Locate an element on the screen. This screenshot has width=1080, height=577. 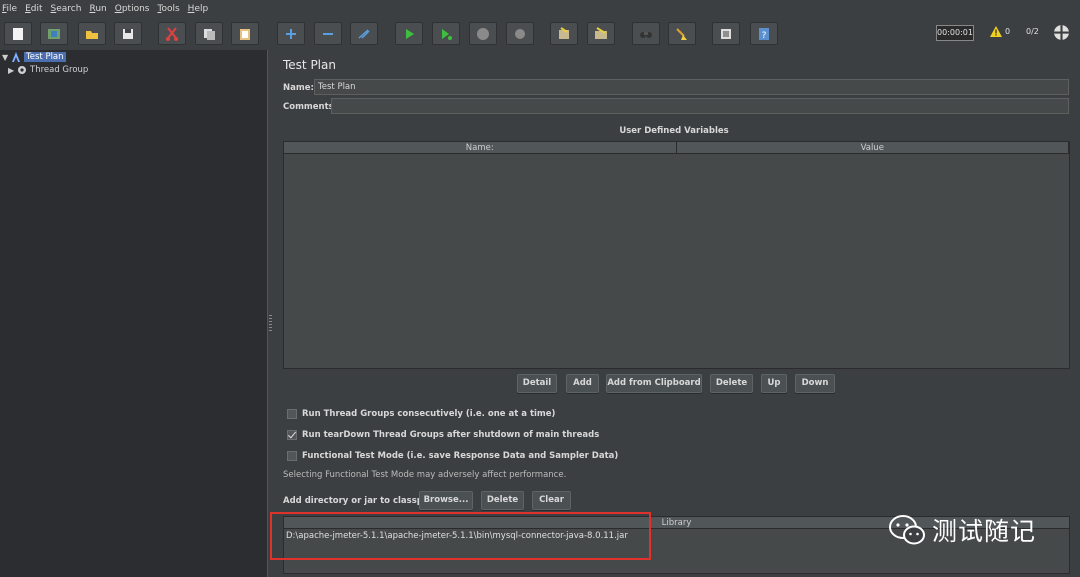
watermark-text: 测试随记 is located at coordinates (984, 531).